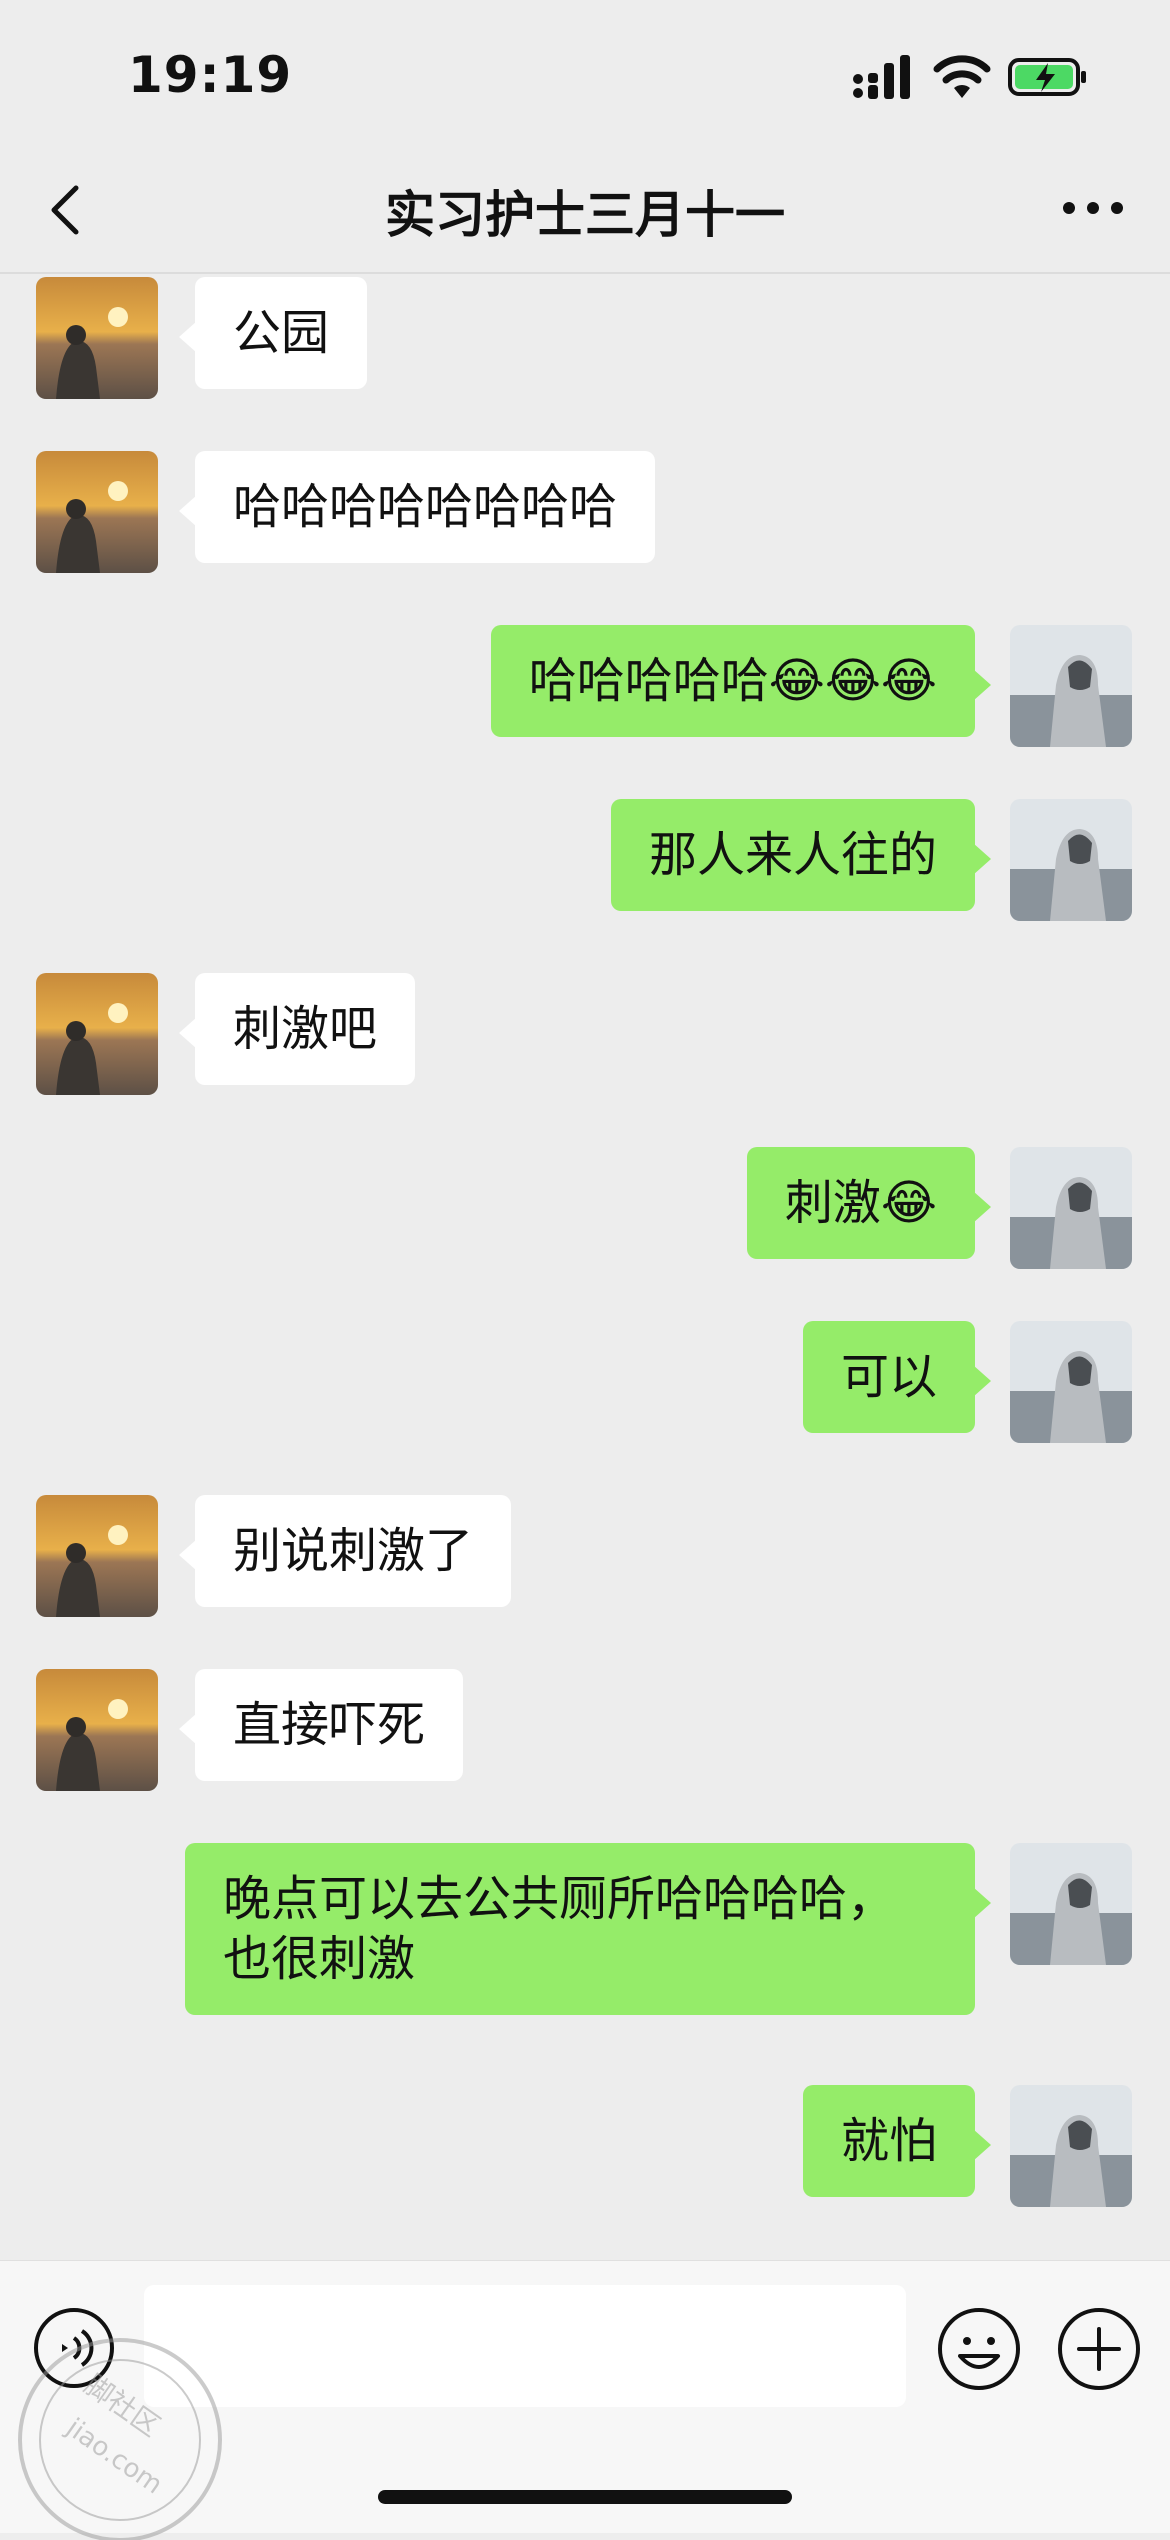 The image size is (1170, 2540). Describe the element at coordinates (1099, 2349) in the screenshot. I see `plus-icon` at that location.